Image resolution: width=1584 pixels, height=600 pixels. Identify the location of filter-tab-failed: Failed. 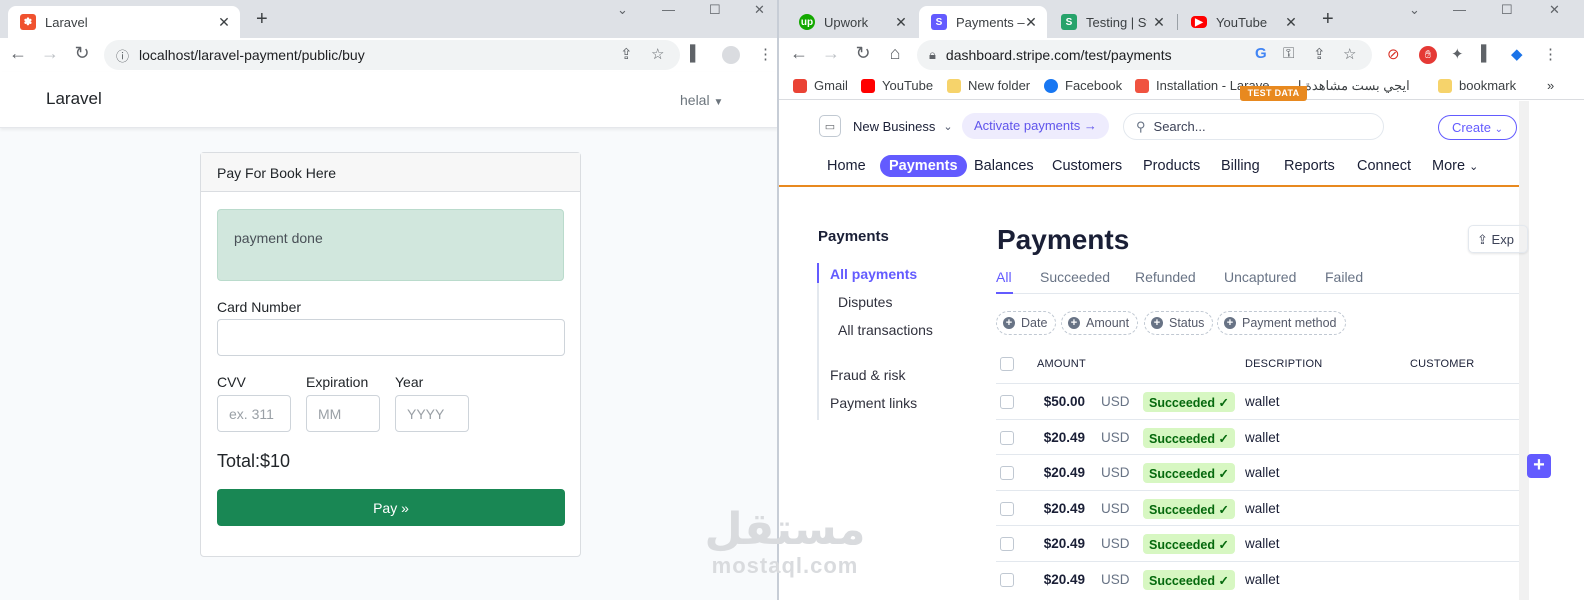
(1344, 277).